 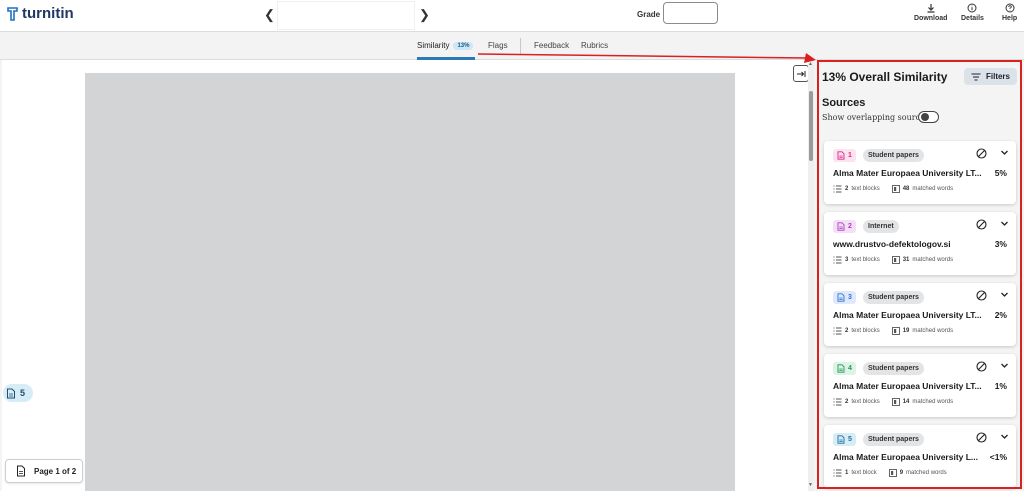 What do you see at coordinates (445, 45) in the screenshot?
I see `tab-similarity: Similarity 13%` at bounding box center [445, 45].